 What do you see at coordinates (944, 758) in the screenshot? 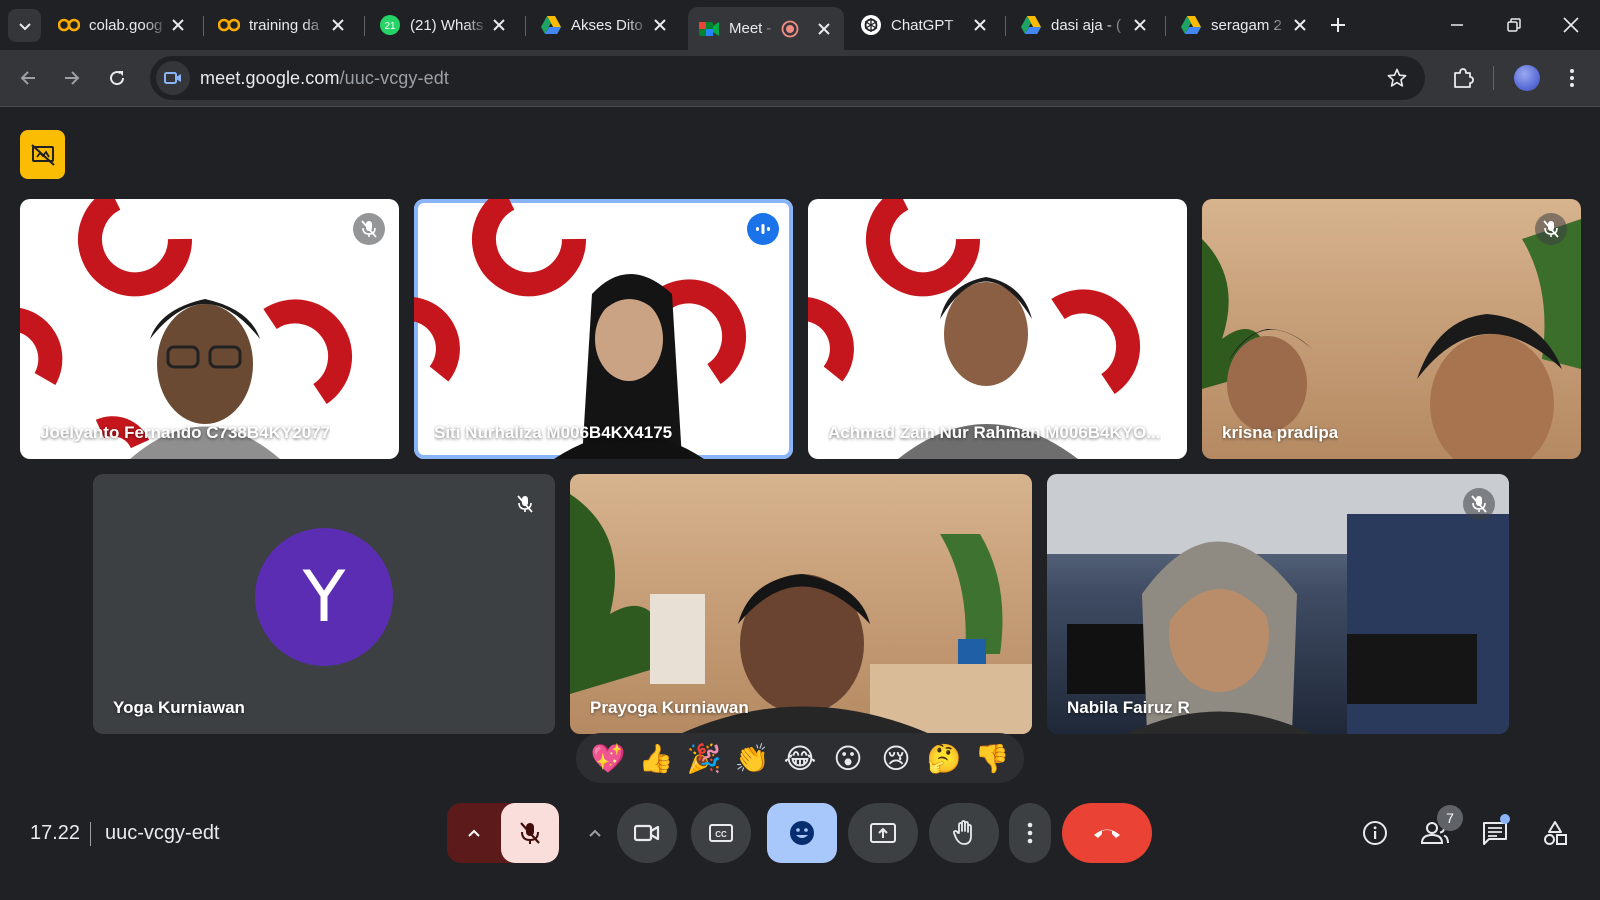
I see `reaction-thinking: 🤔` at bounding box center [944, 758].